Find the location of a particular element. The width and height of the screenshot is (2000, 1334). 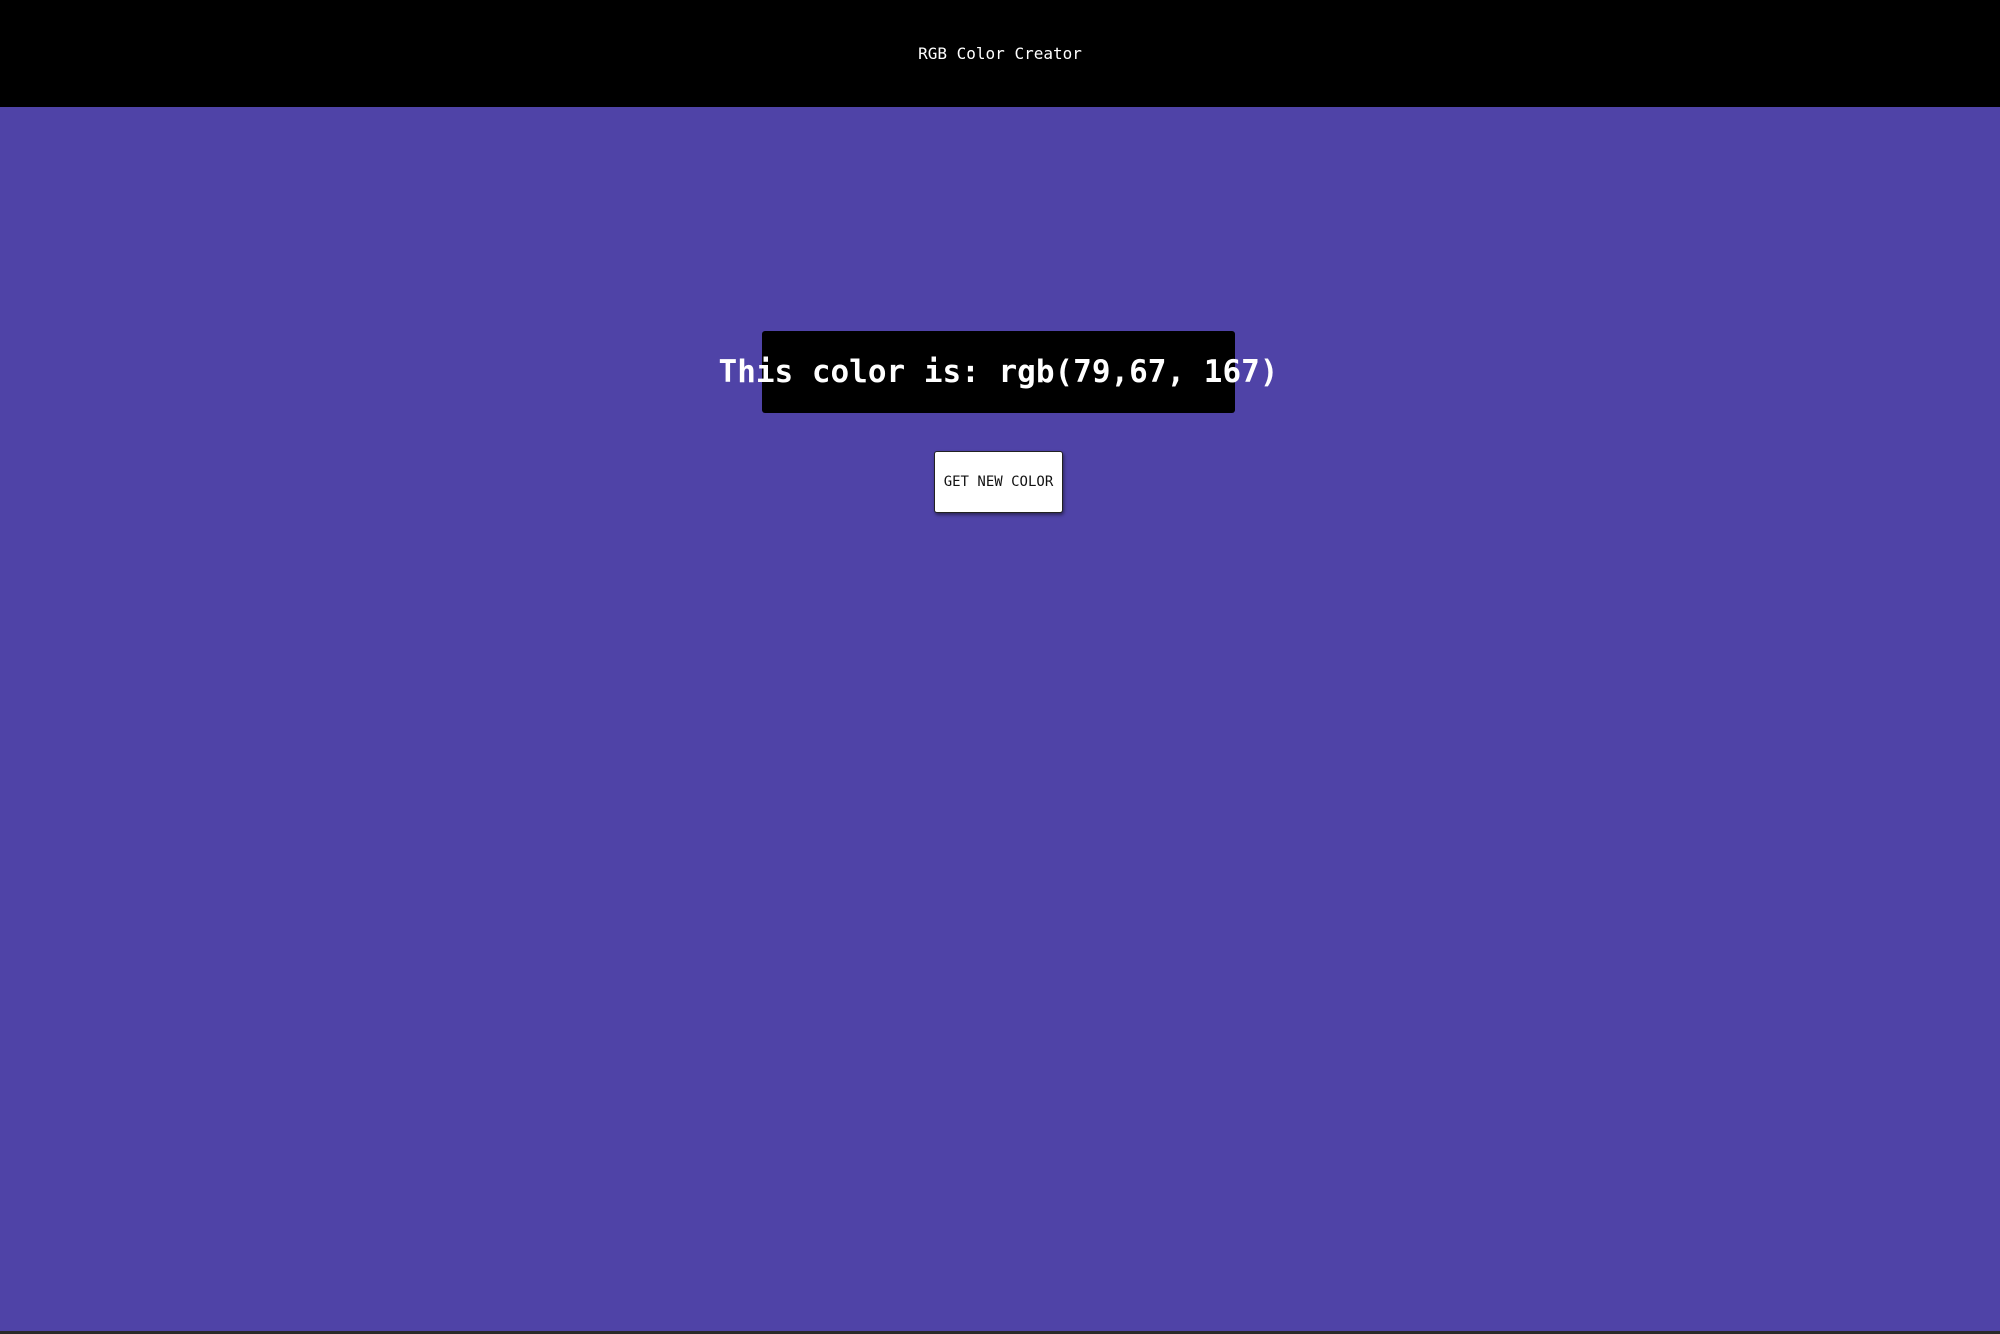

get-new-color-button: GET NEW COLOR is located at coordinates (998, 482).